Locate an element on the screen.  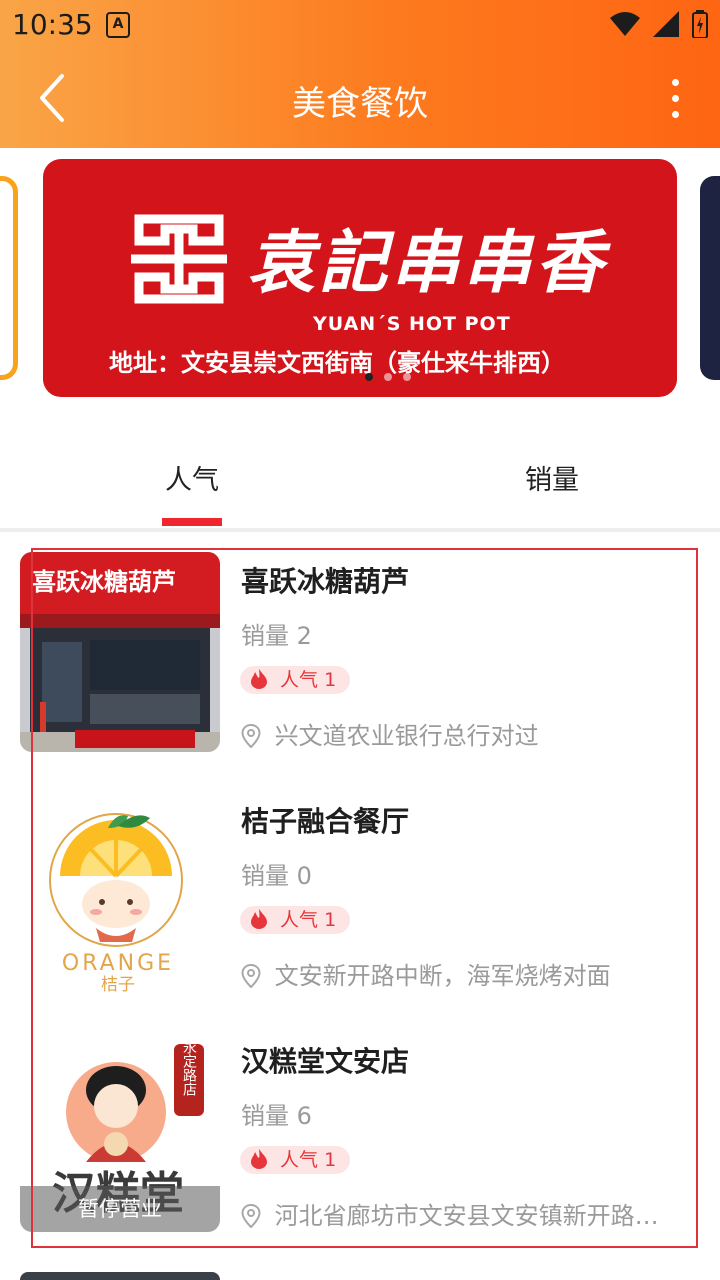
wifi-icon is located at coordinates (624, 24).